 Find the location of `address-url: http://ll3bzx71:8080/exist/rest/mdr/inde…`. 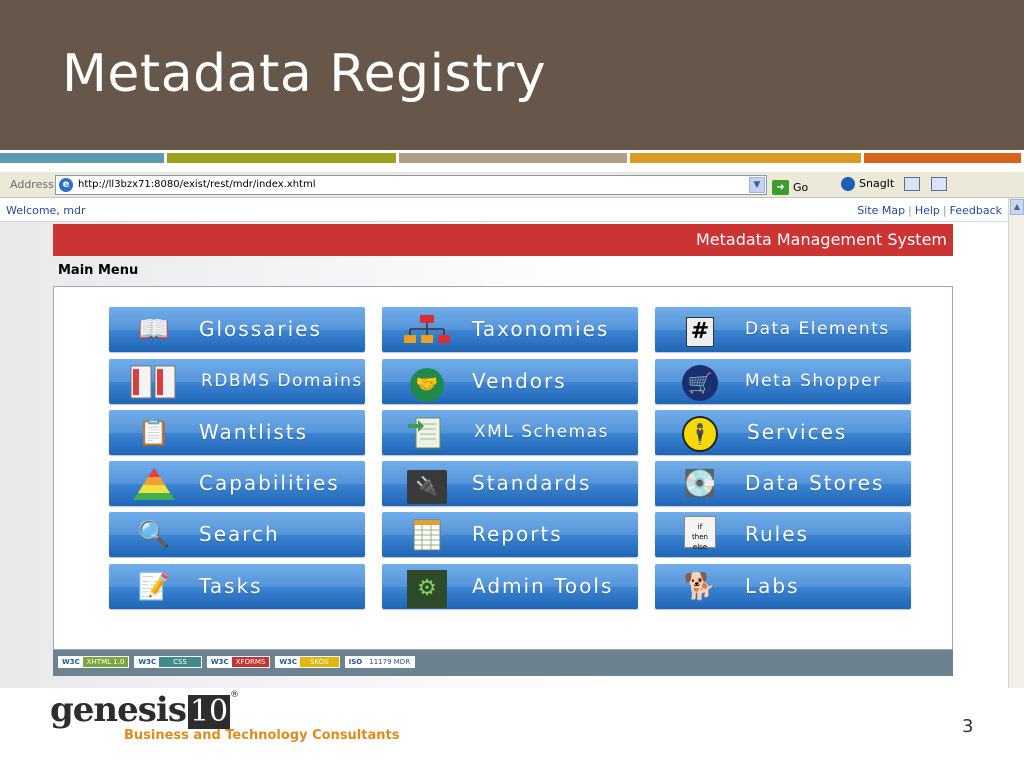

address-url: http://ll3bzx71:8080/exist/rest/mdr/inde… is located at coordinates (197, 184).